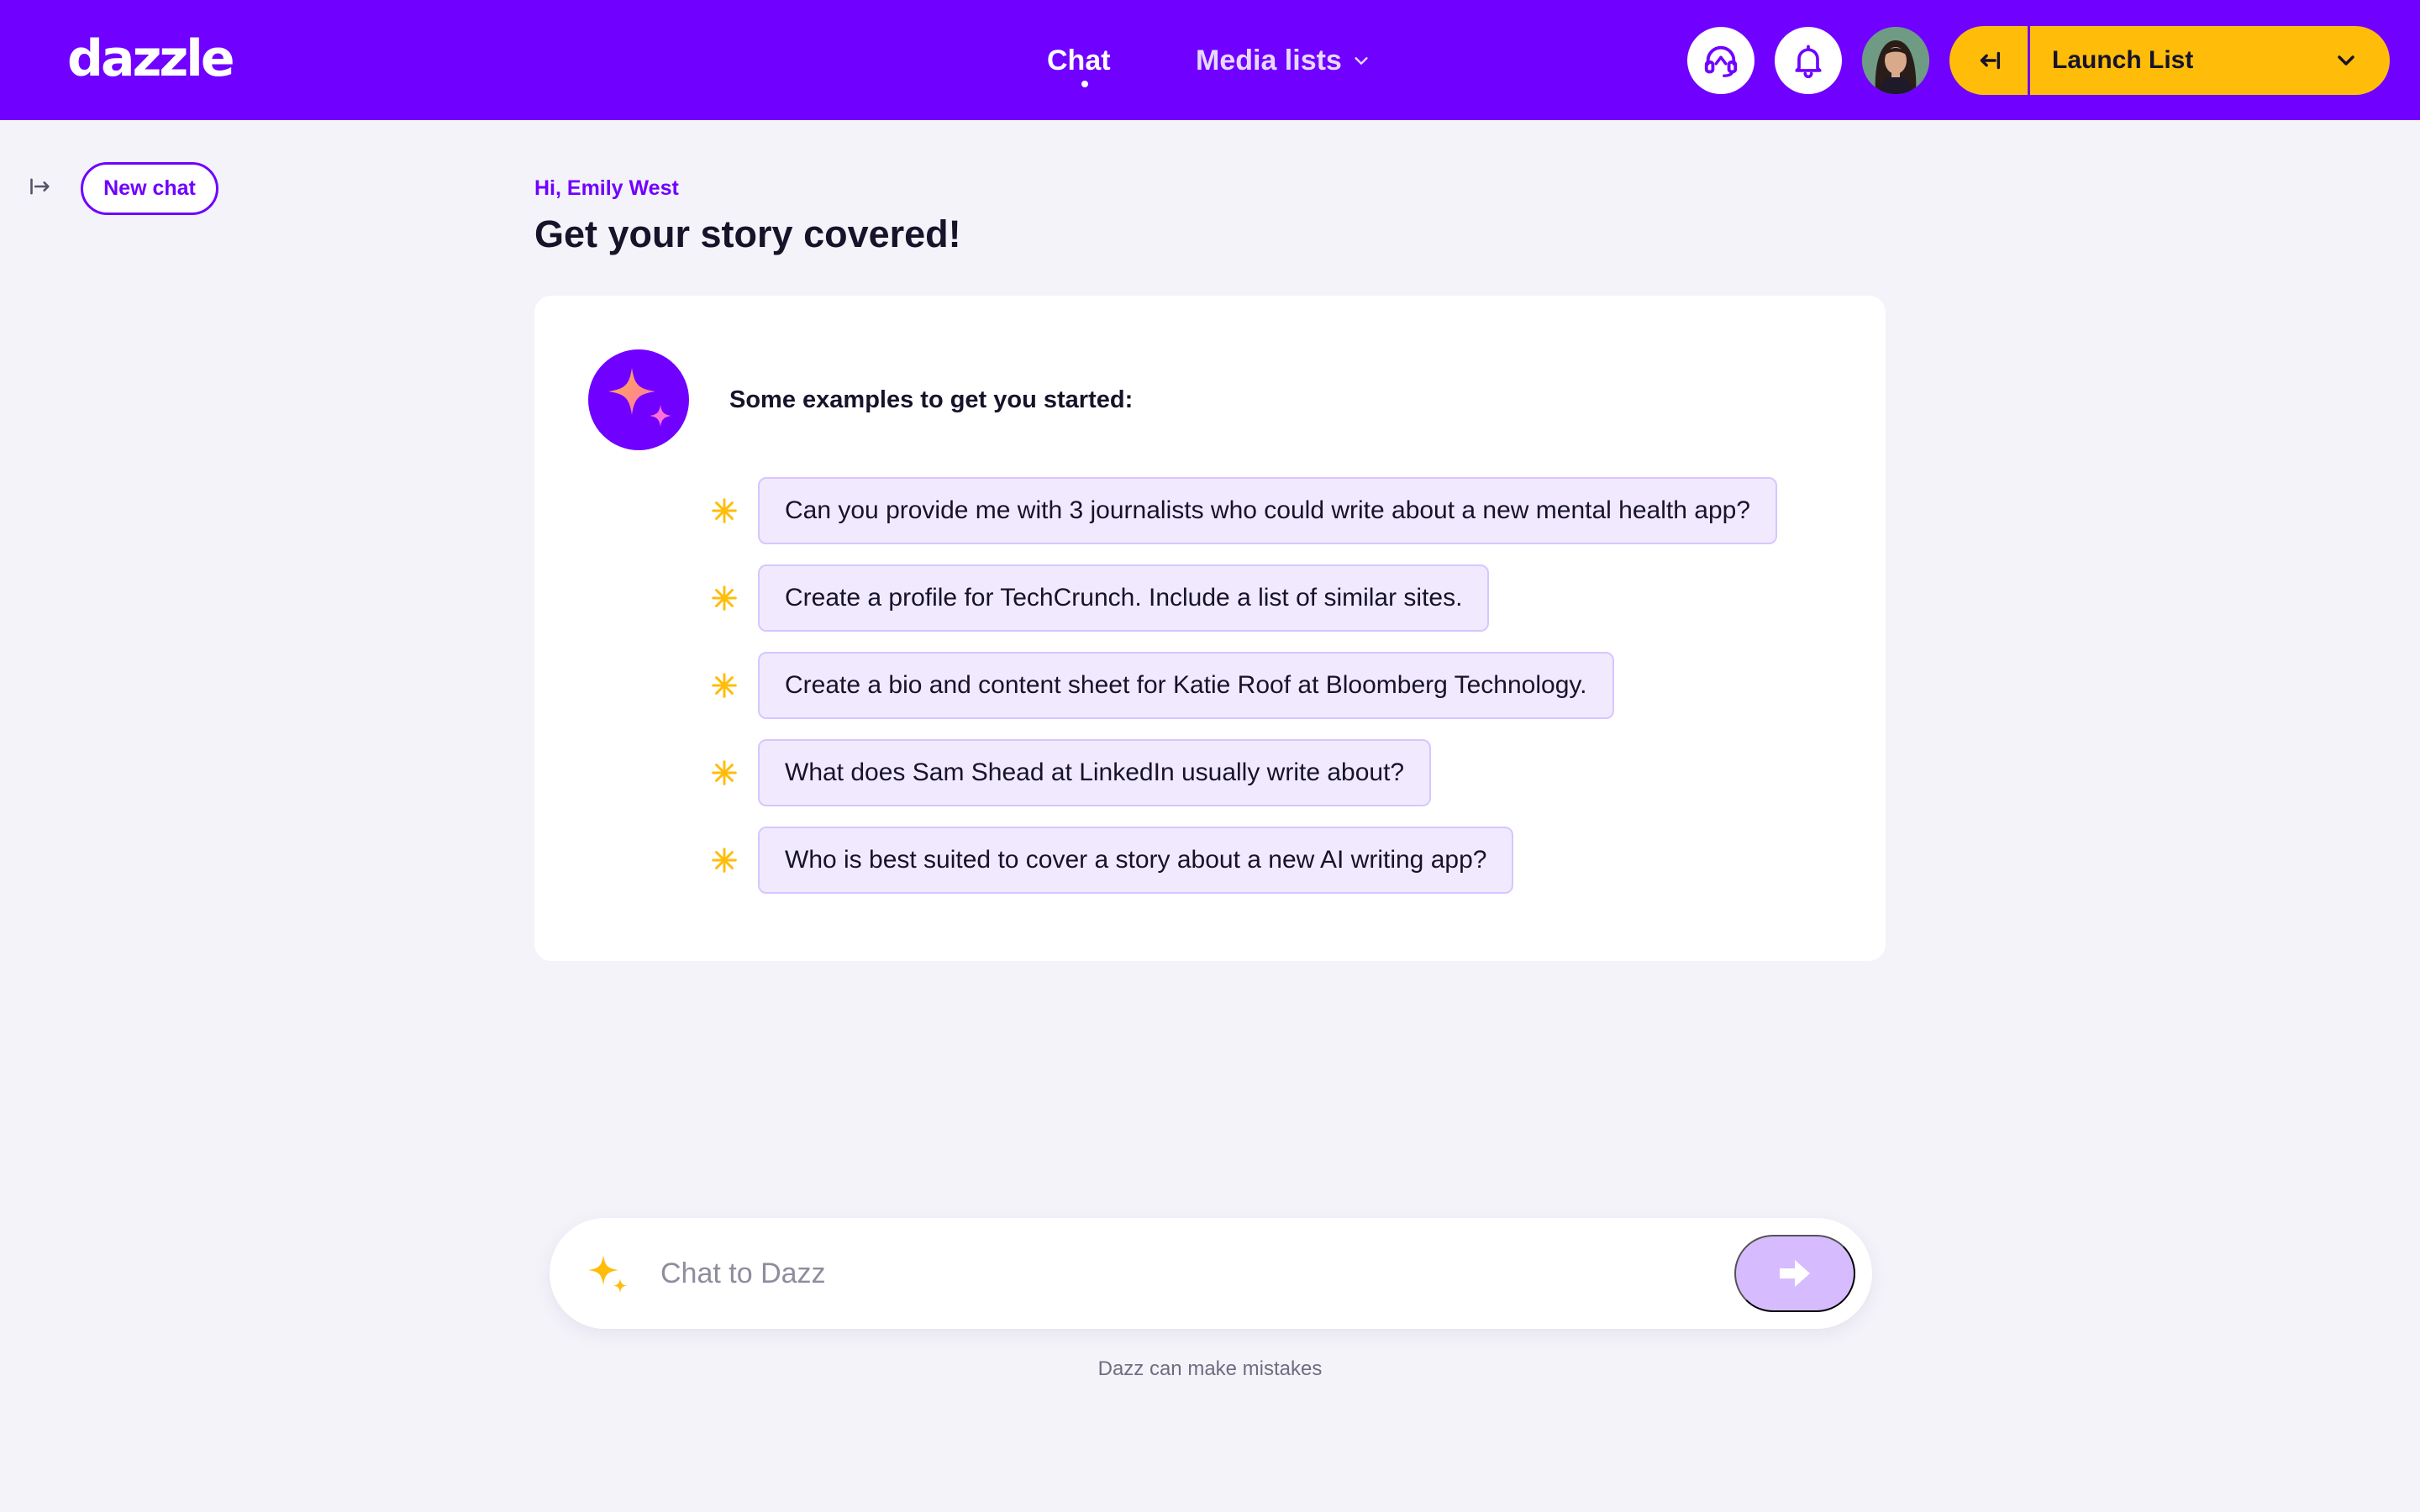 The height and width of the screenshot is (1512, 2420). I want to click on chat-input, so click(1177, 1273).